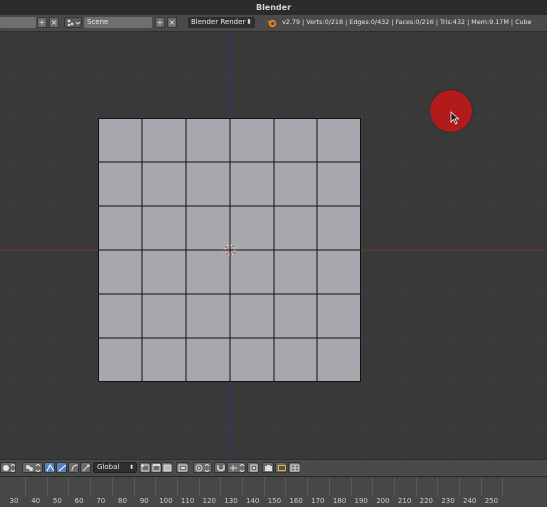 The image size is (547, 507). Describe the element at coordinates (18, 22) in the screenshot. I see `screen-layout-field` at that location.